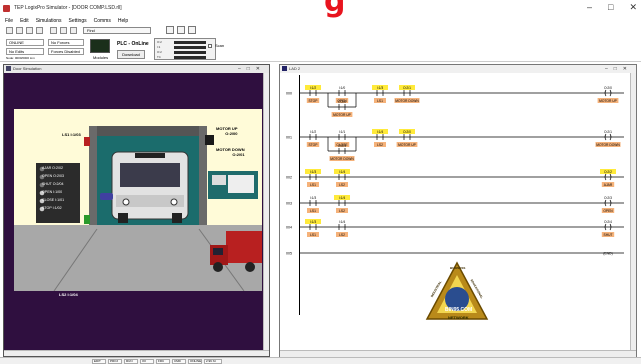 The width and height of the screenshot is (641, 364). I want to click on door-post-left, so click(93, 177).